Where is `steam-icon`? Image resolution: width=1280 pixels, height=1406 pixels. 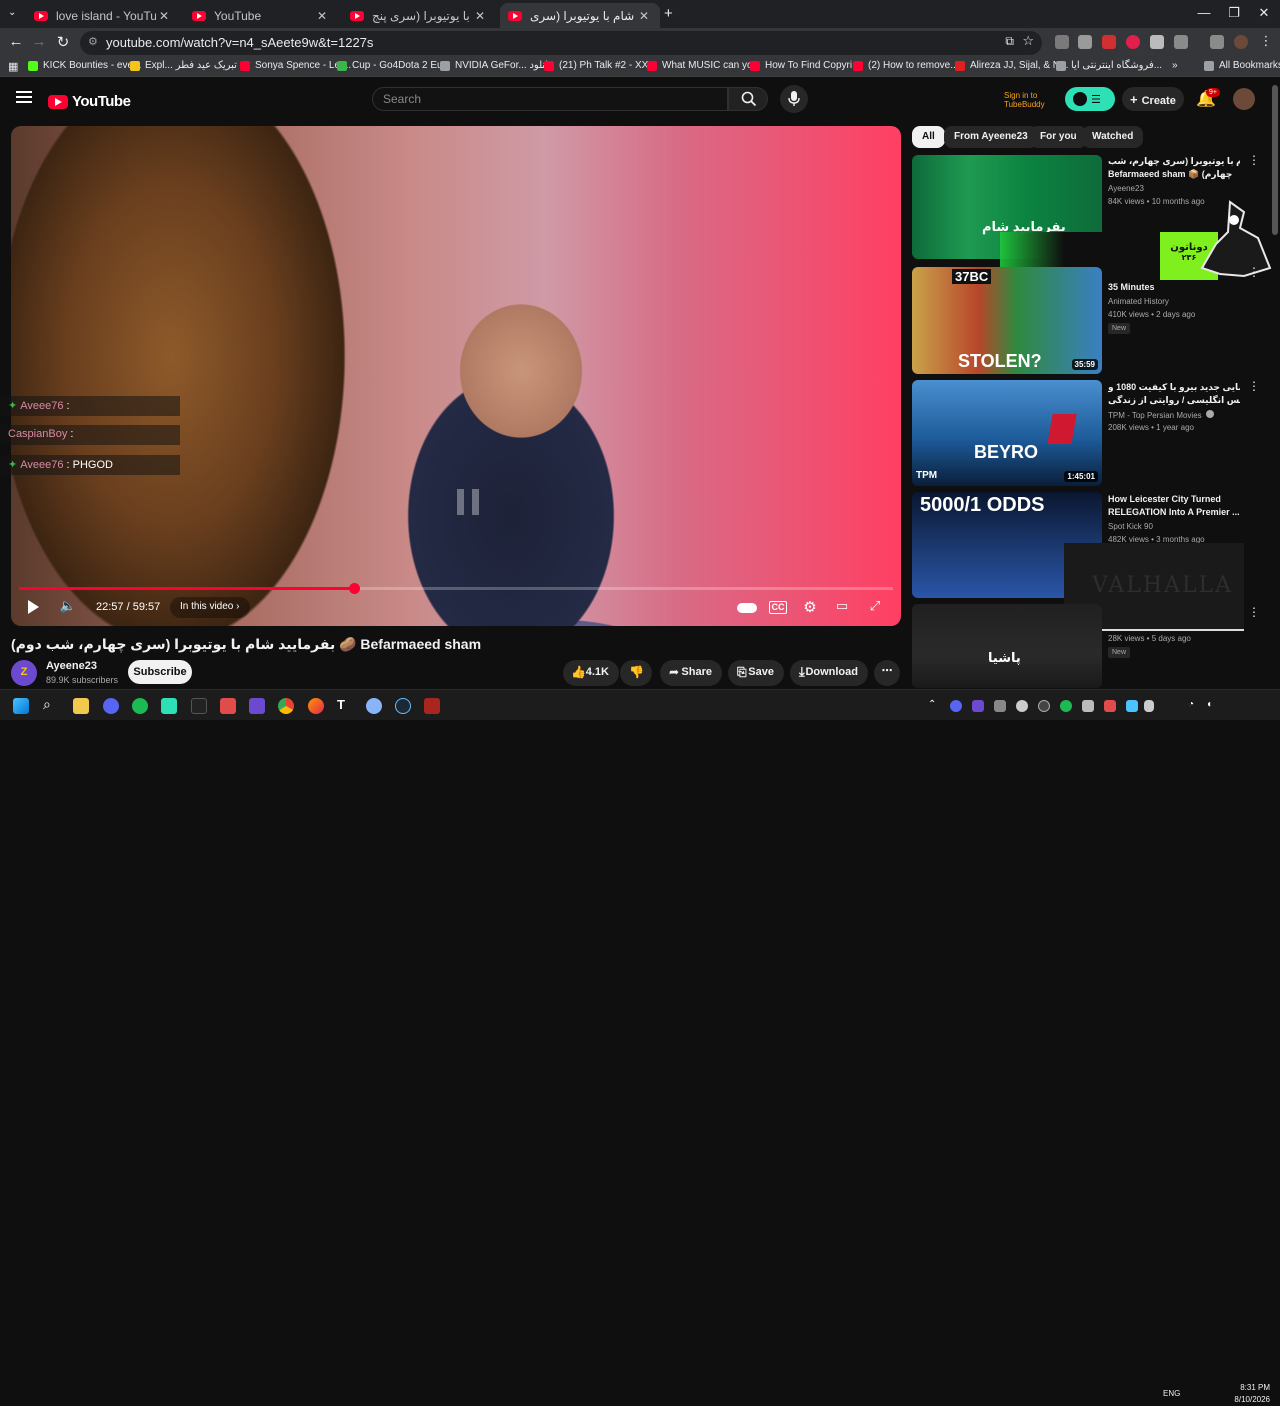 steam-icon is located at coordinates (403, 706).